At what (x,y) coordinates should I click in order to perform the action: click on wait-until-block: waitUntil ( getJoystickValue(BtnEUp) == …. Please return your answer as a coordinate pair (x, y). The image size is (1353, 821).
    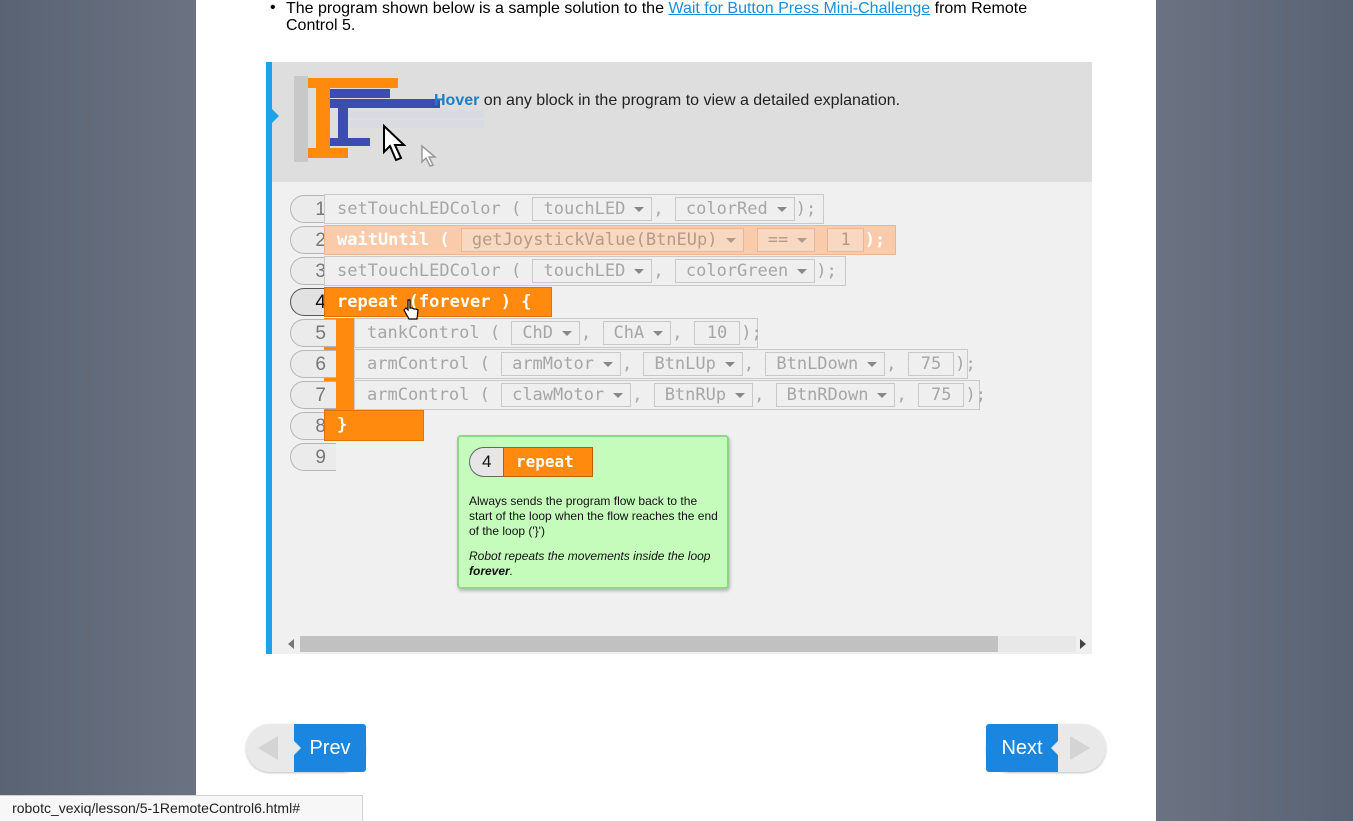
    Looking at the image, I should click on (610, 240).